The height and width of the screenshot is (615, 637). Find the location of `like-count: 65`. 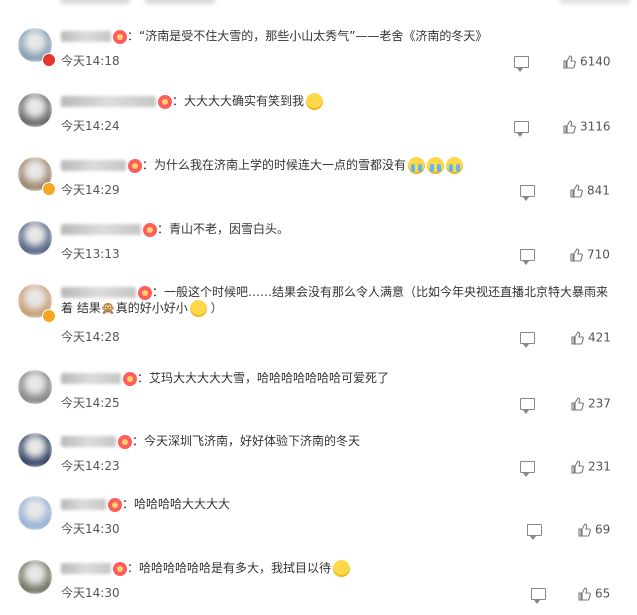

like-count: 65 is located at coordinates (603, 593).